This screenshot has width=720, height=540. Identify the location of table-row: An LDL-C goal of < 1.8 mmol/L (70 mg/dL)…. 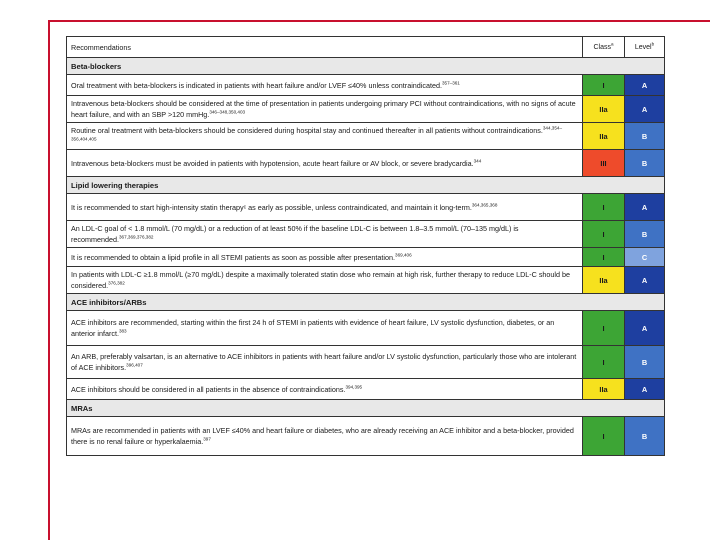
(365, 234).